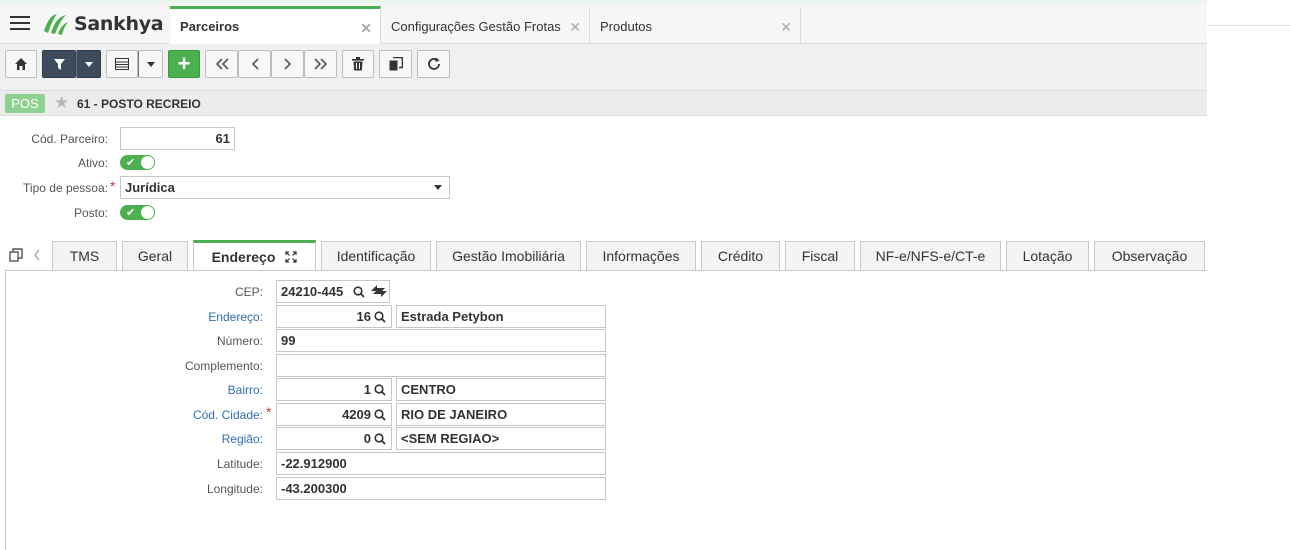 The image size is (1290, 550). I want to click on expand-icon, so click(291, 257).